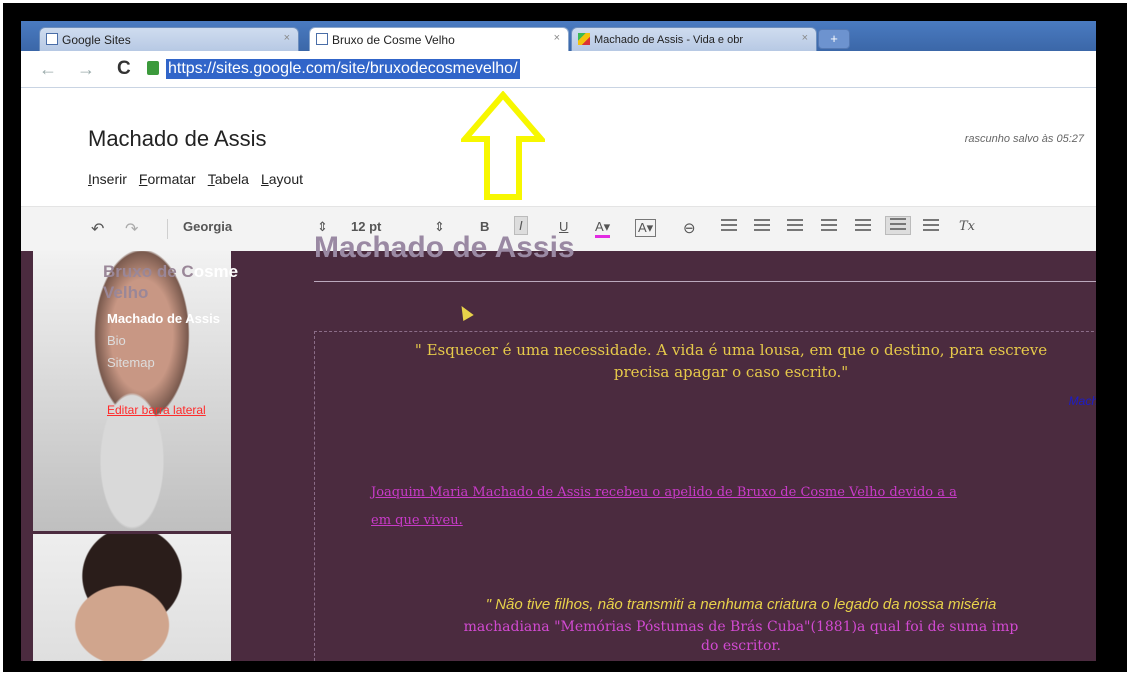 Image resolution: width=1130 pixels, height=675 pixels. Describe the element at coordinates (731, 372) in the screenshot. I see `quote-line: precisa apagar o caso escrito."` at that location.